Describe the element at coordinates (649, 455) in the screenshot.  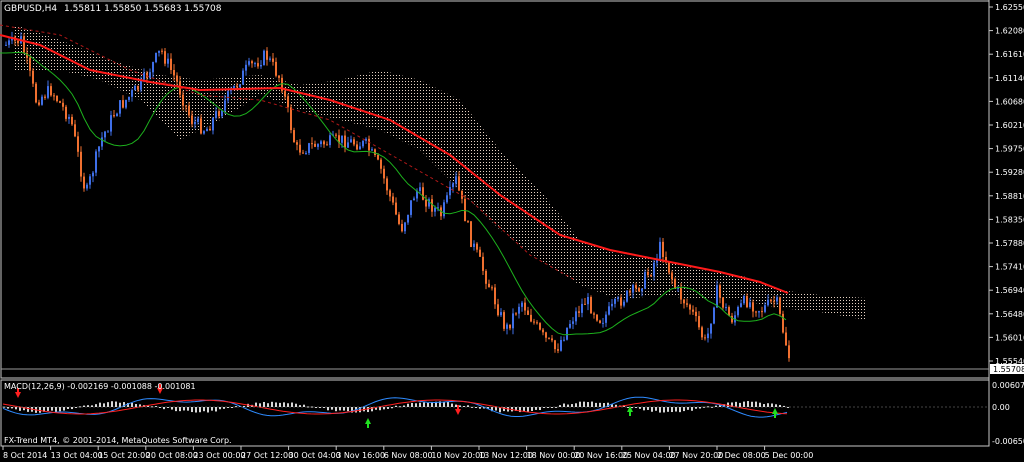
I see `time-tick-label: 25 Nov 04:00` at that location.